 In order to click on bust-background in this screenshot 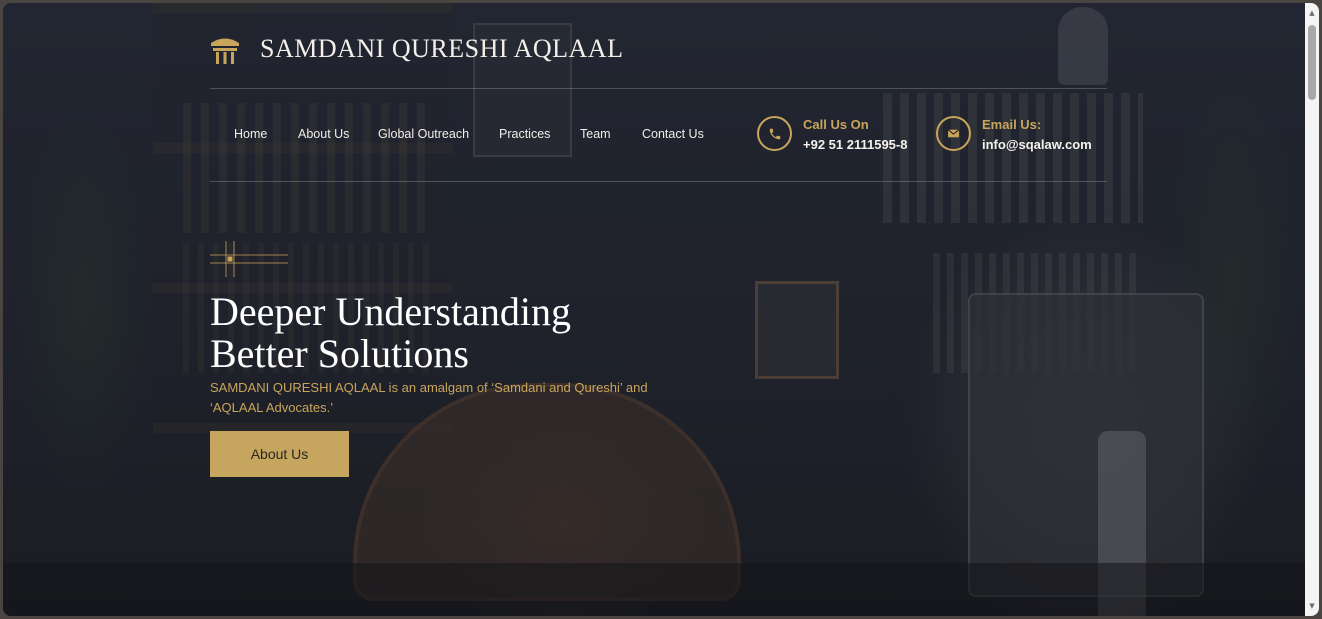, I will do `click(1083, 46)`.